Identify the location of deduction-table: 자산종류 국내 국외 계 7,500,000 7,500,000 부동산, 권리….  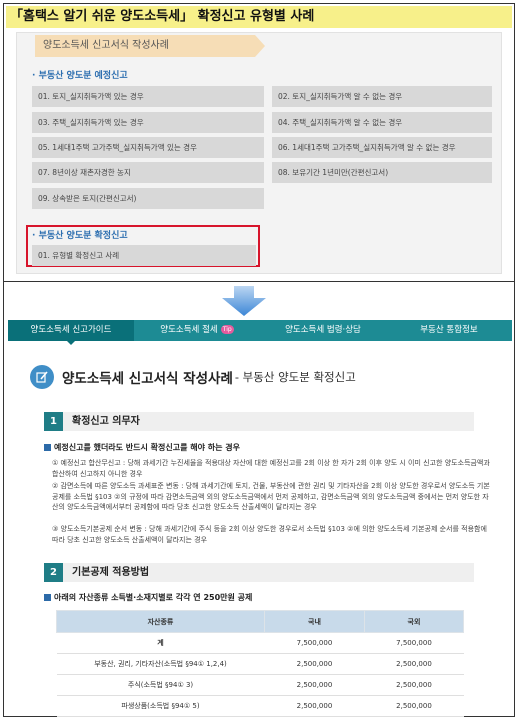
(260, 663).